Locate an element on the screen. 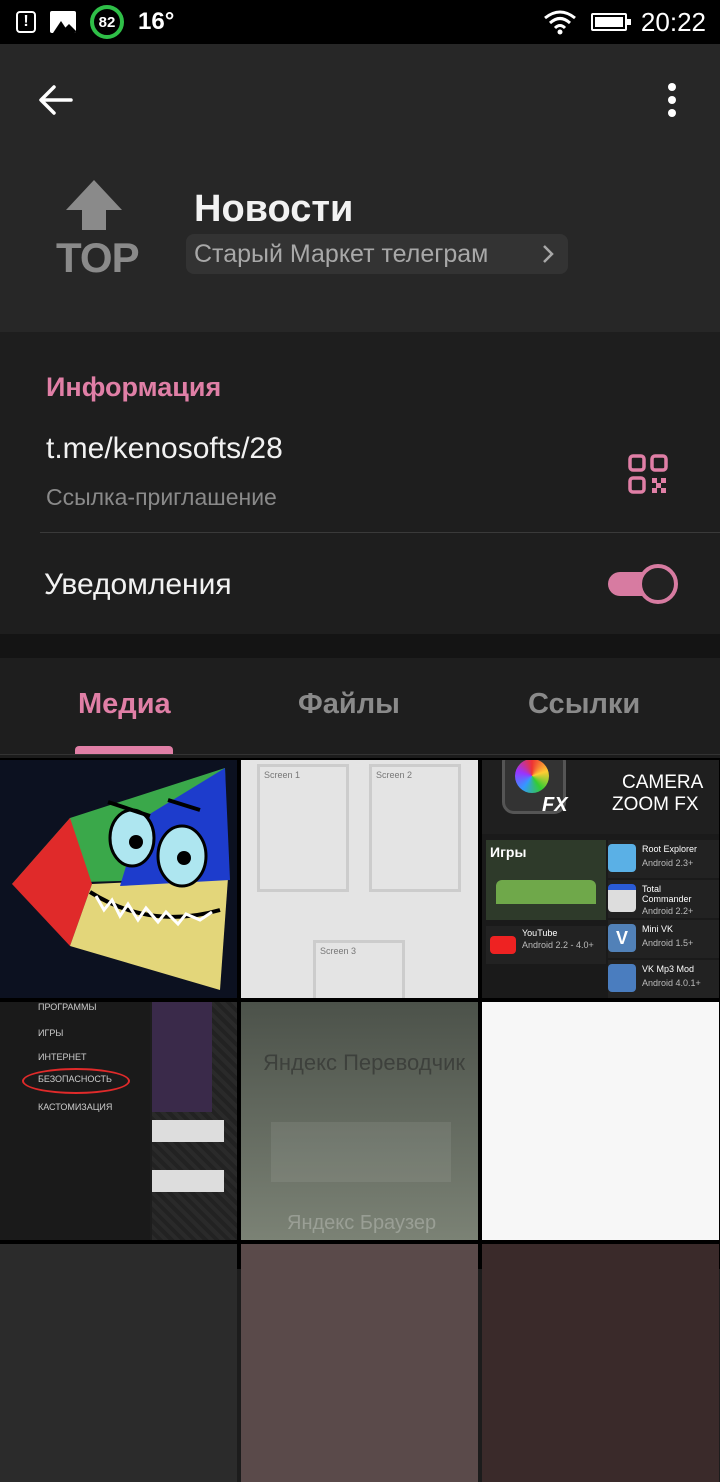  yandex-translate-text: Яндекс Переводчик is located at coordinates (364, 1062).